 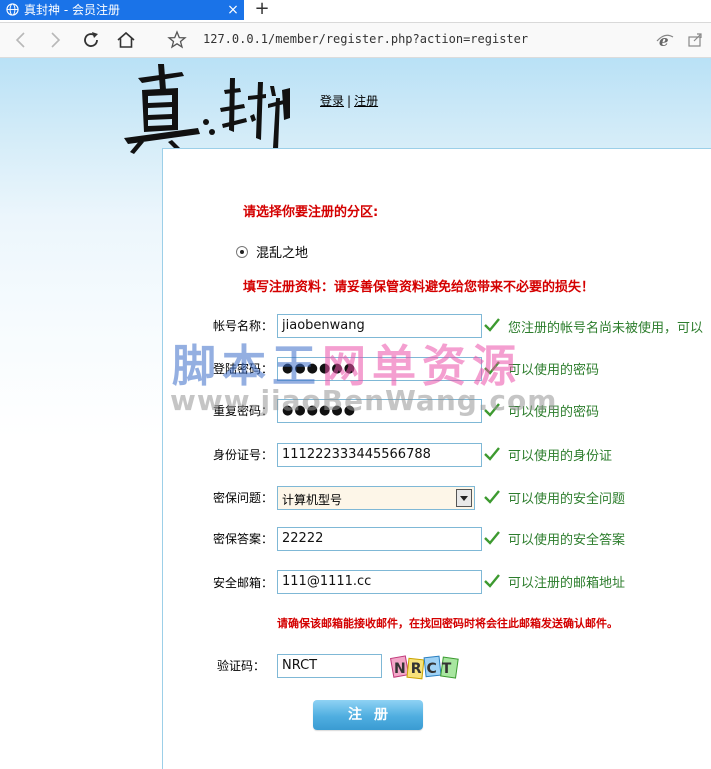 I want to click on forward-arrow-icon, so click(x=55, y=40).